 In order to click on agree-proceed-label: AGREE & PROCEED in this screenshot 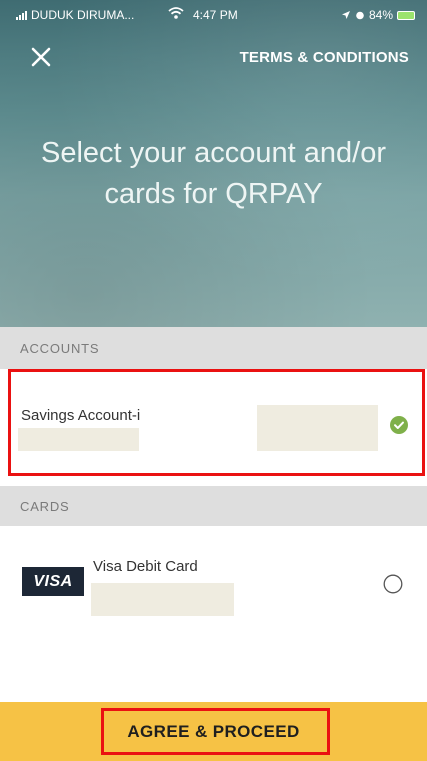, I will do `click(213, 731)`.